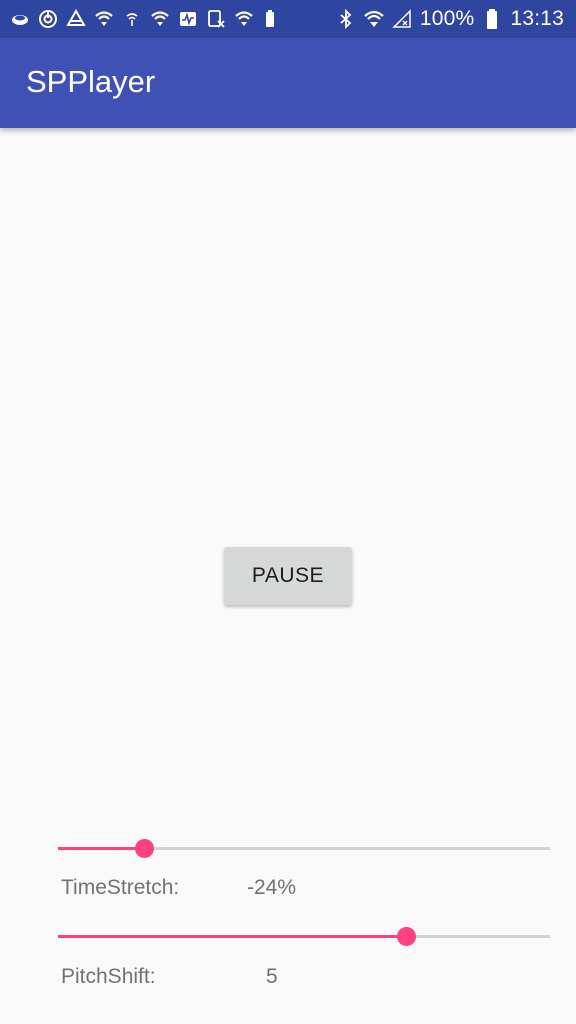  What do you see at coordinates (216, 19) in the screenshot?
I see `sim-icon` at bounding box center [216, 19].